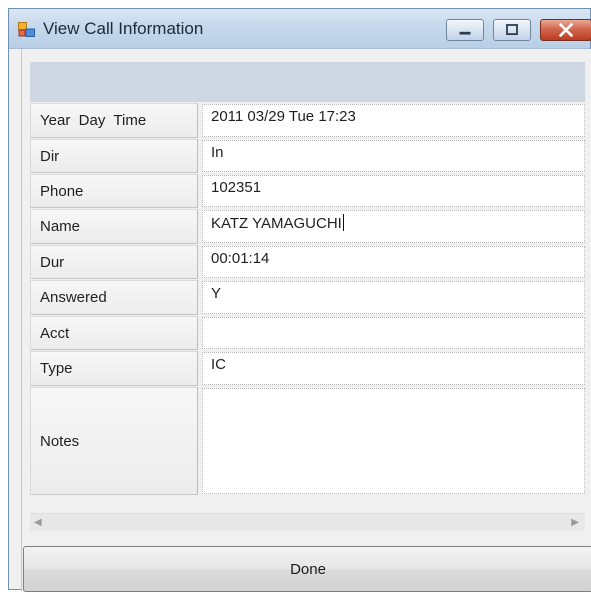 The height and width of the screenshot is (592, 591). I want to click on scroll-left-icon: ◀, so click(38, 522).